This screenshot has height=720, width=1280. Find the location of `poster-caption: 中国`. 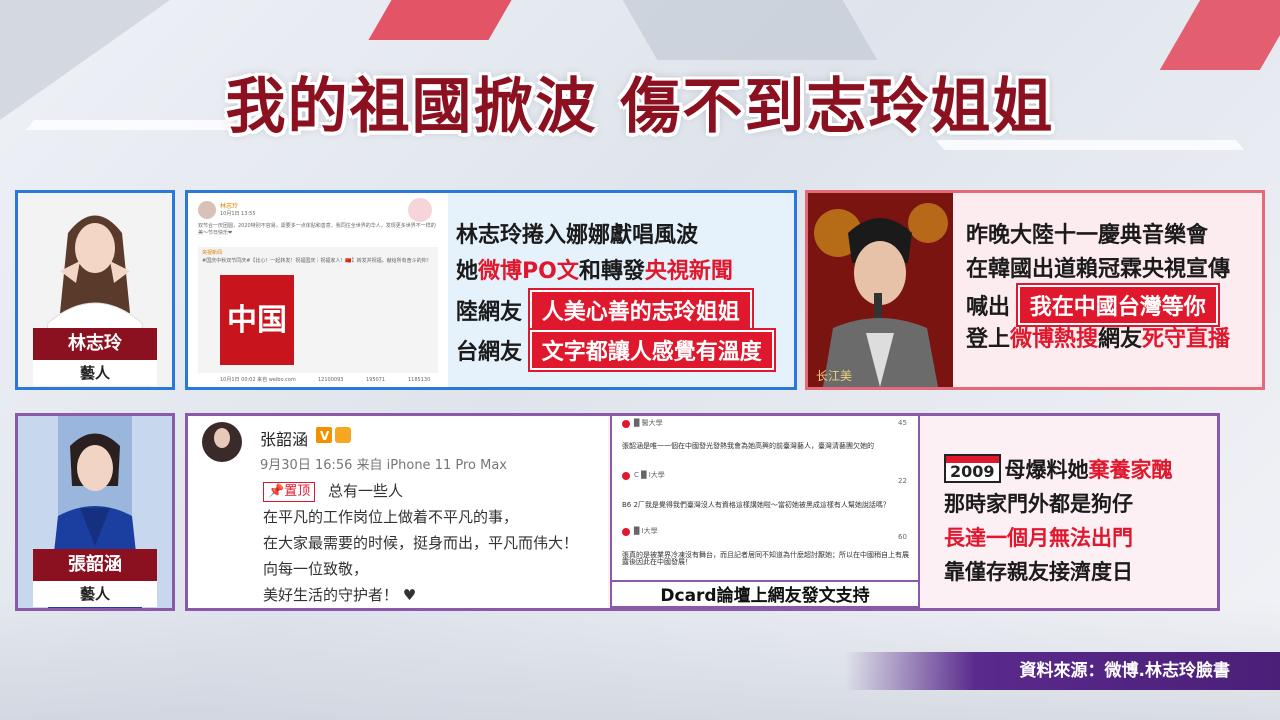

poster-caption: 中国 is located at coordinates (257, 320).